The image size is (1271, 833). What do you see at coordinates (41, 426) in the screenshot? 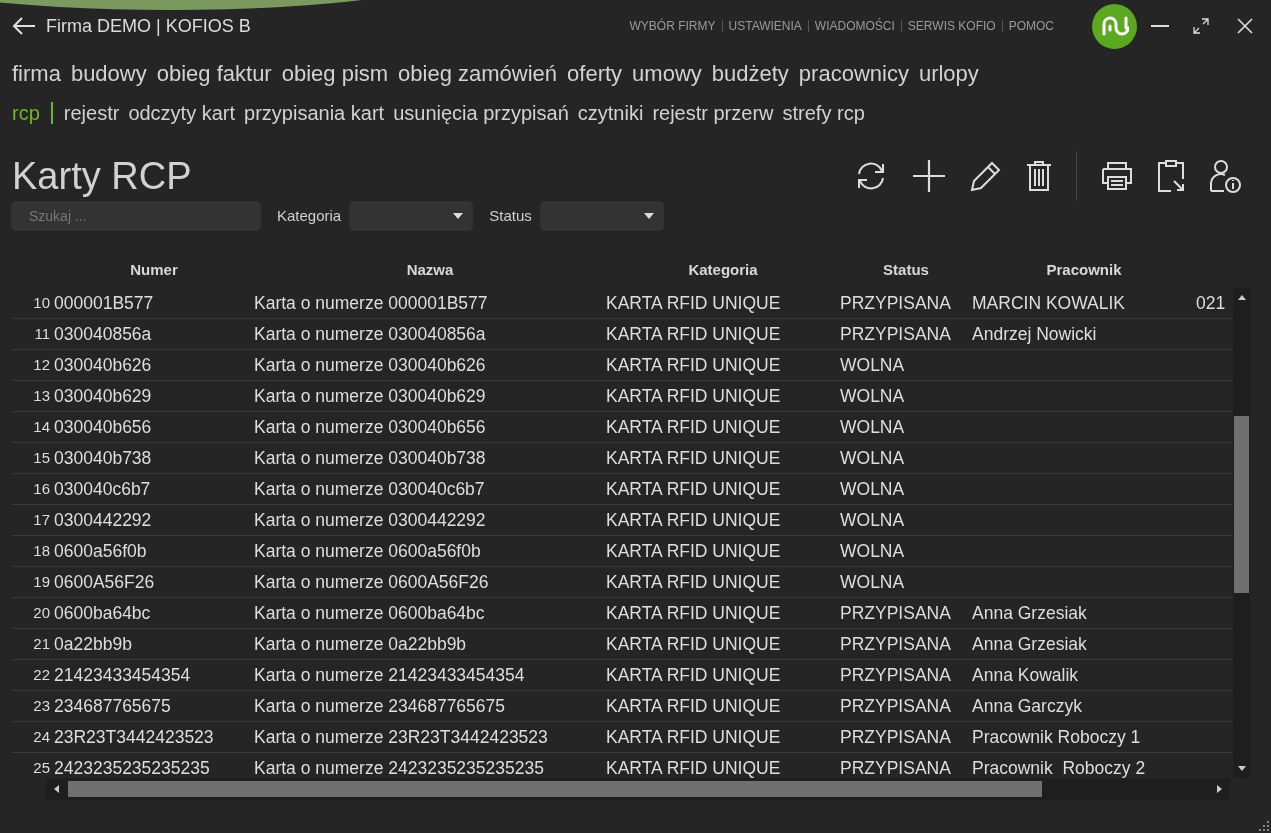
I see `row-number: 14` at bounding box center [41, 426].